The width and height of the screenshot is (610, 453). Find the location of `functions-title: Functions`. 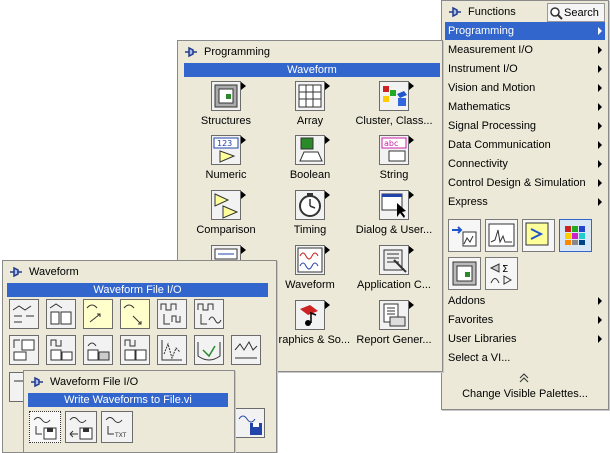

functions-title: Functions is located at coordinates (492, 12).